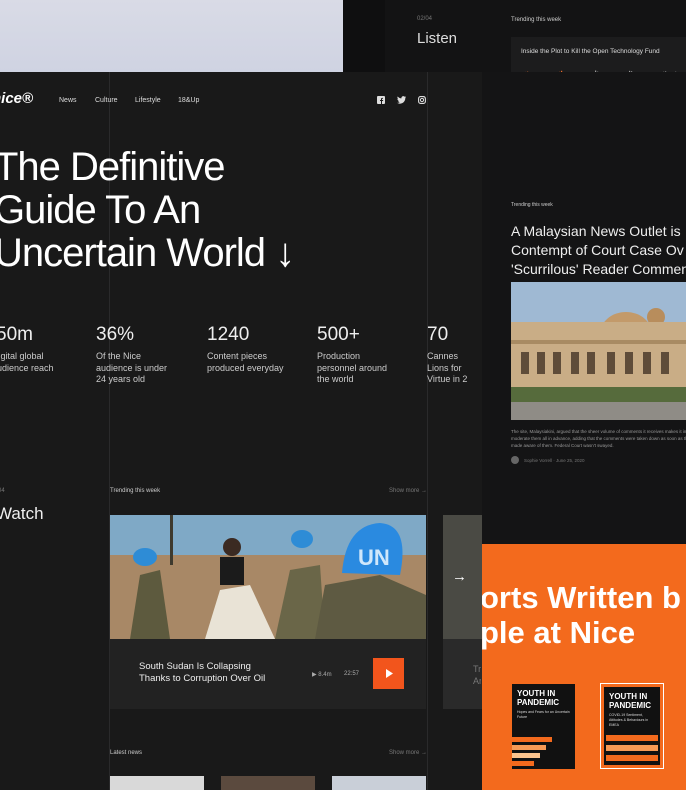 This screenshot has width=686, height=790. What do you see at coordinates (352, 674) in the screenshot?
I see `video-duration: 22:57` at bounding box center [352, 674].